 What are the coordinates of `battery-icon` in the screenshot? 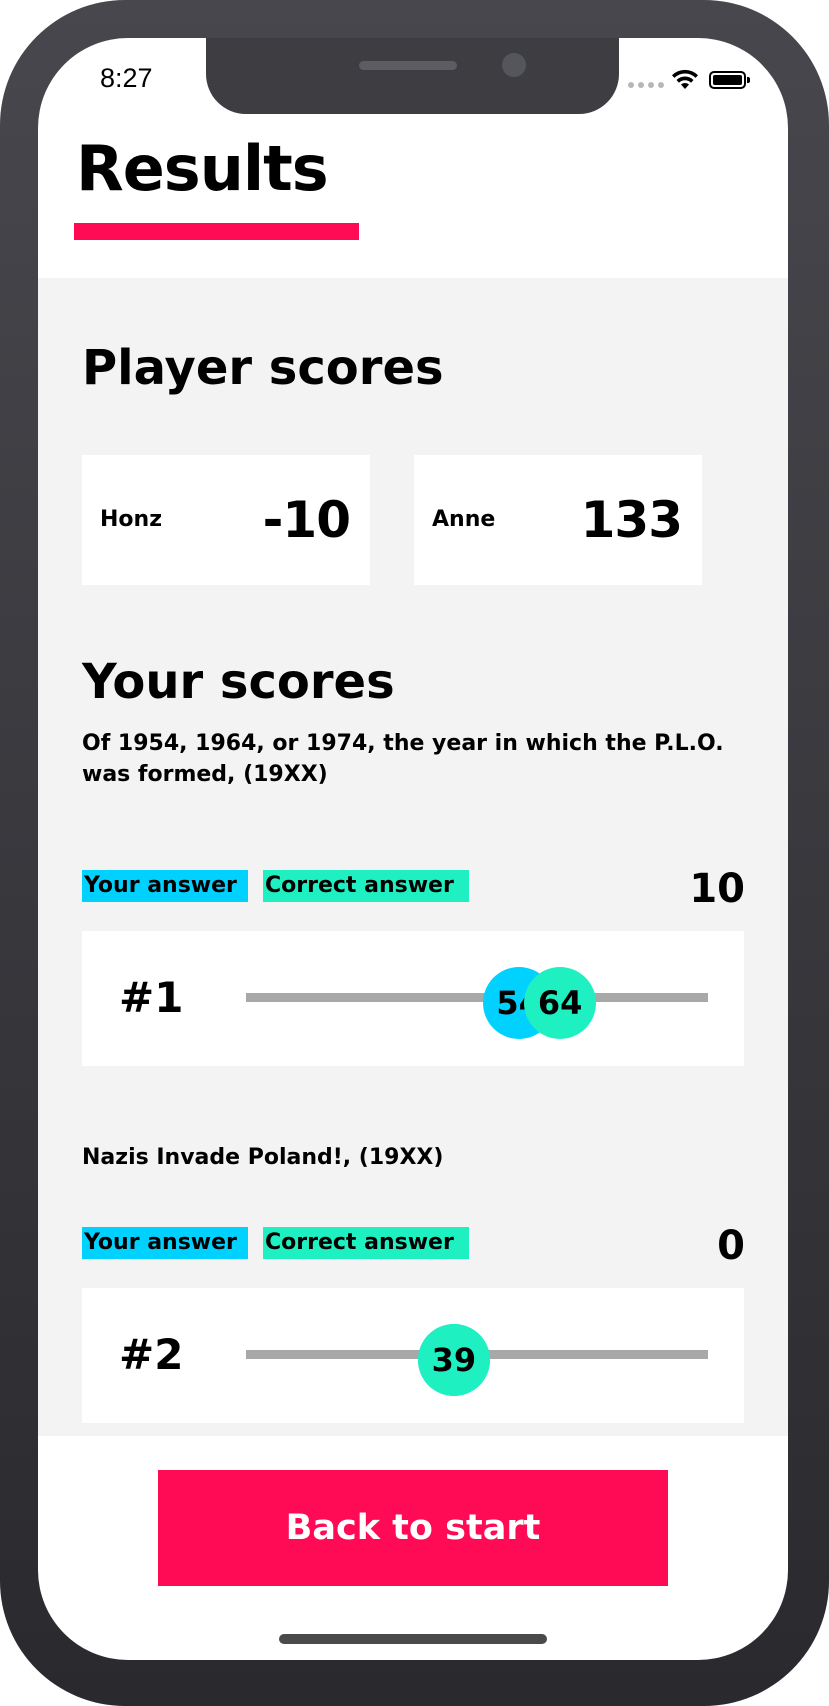 It's located at (729, 80).